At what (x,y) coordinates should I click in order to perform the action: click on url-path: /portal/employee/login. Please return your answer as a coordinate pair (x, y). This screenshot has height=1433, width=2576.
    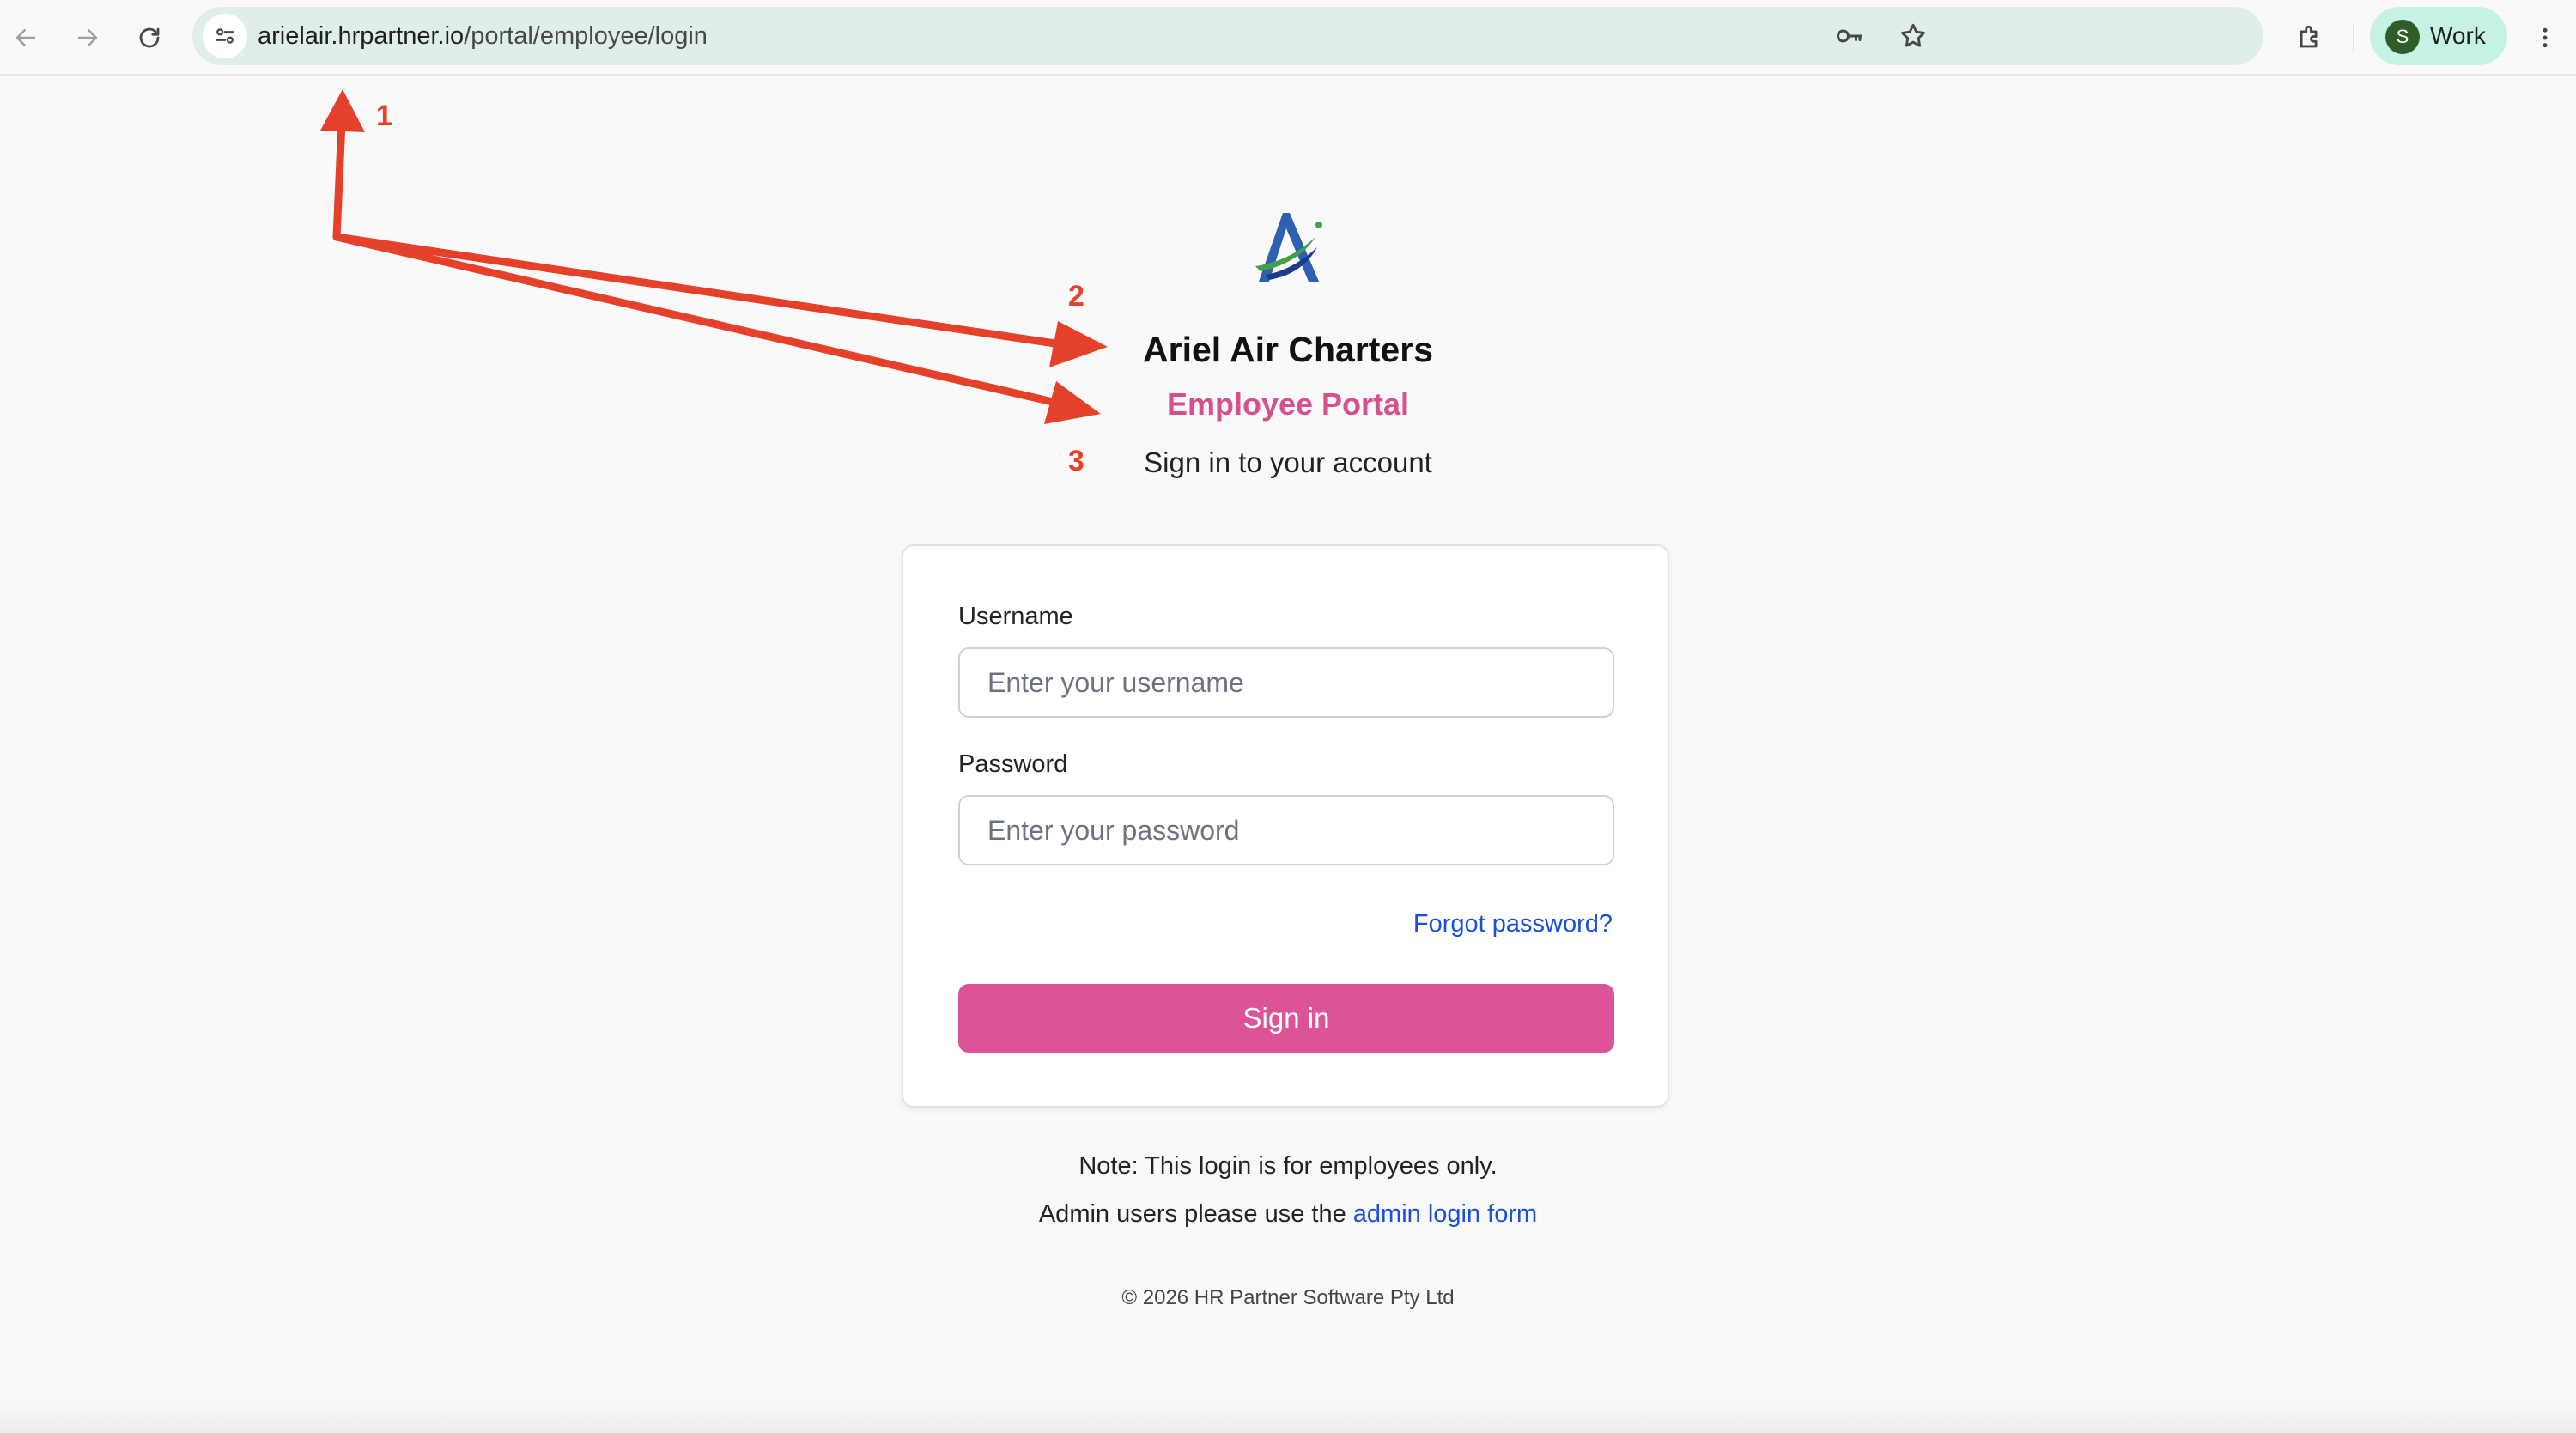
    Looking at the image, I should click on (586, 36).